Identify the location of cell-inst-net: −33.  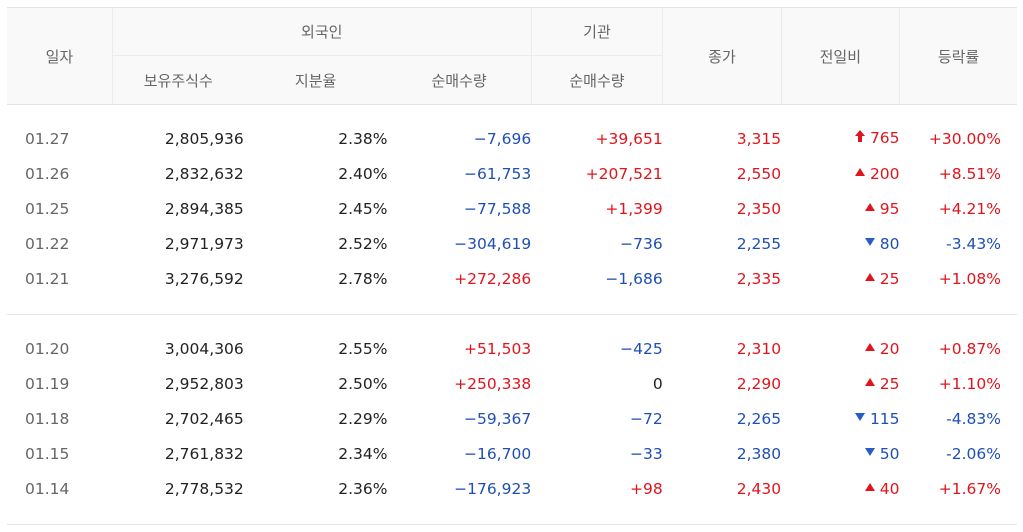
(646, 453).